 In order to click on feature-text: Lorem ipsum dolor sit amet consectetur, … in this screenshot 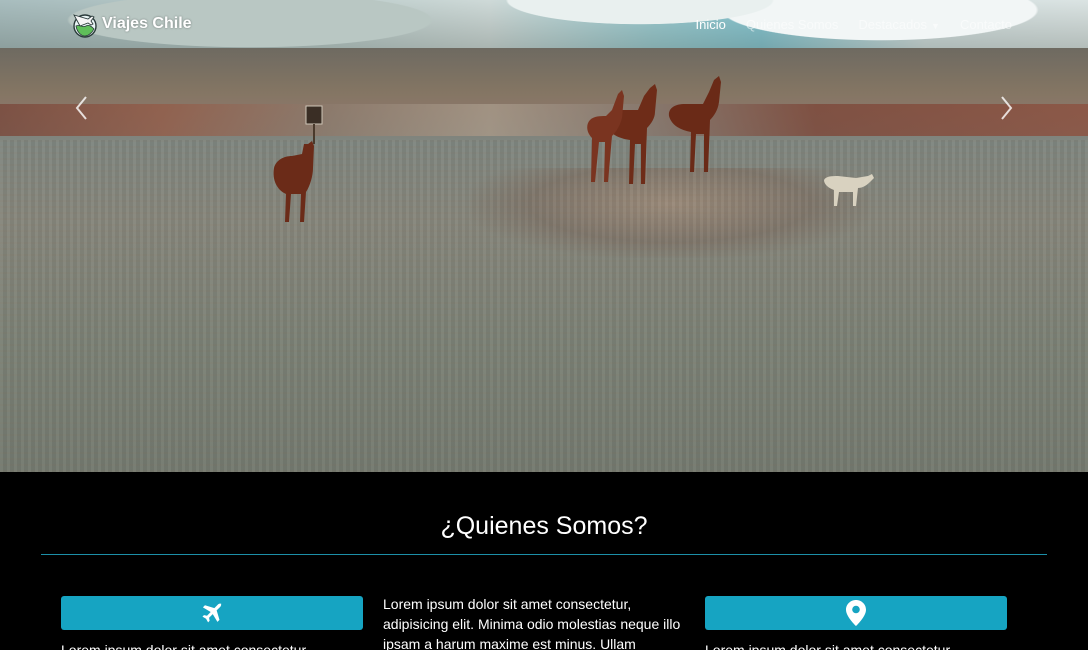, I will do `click(532, 623)`.